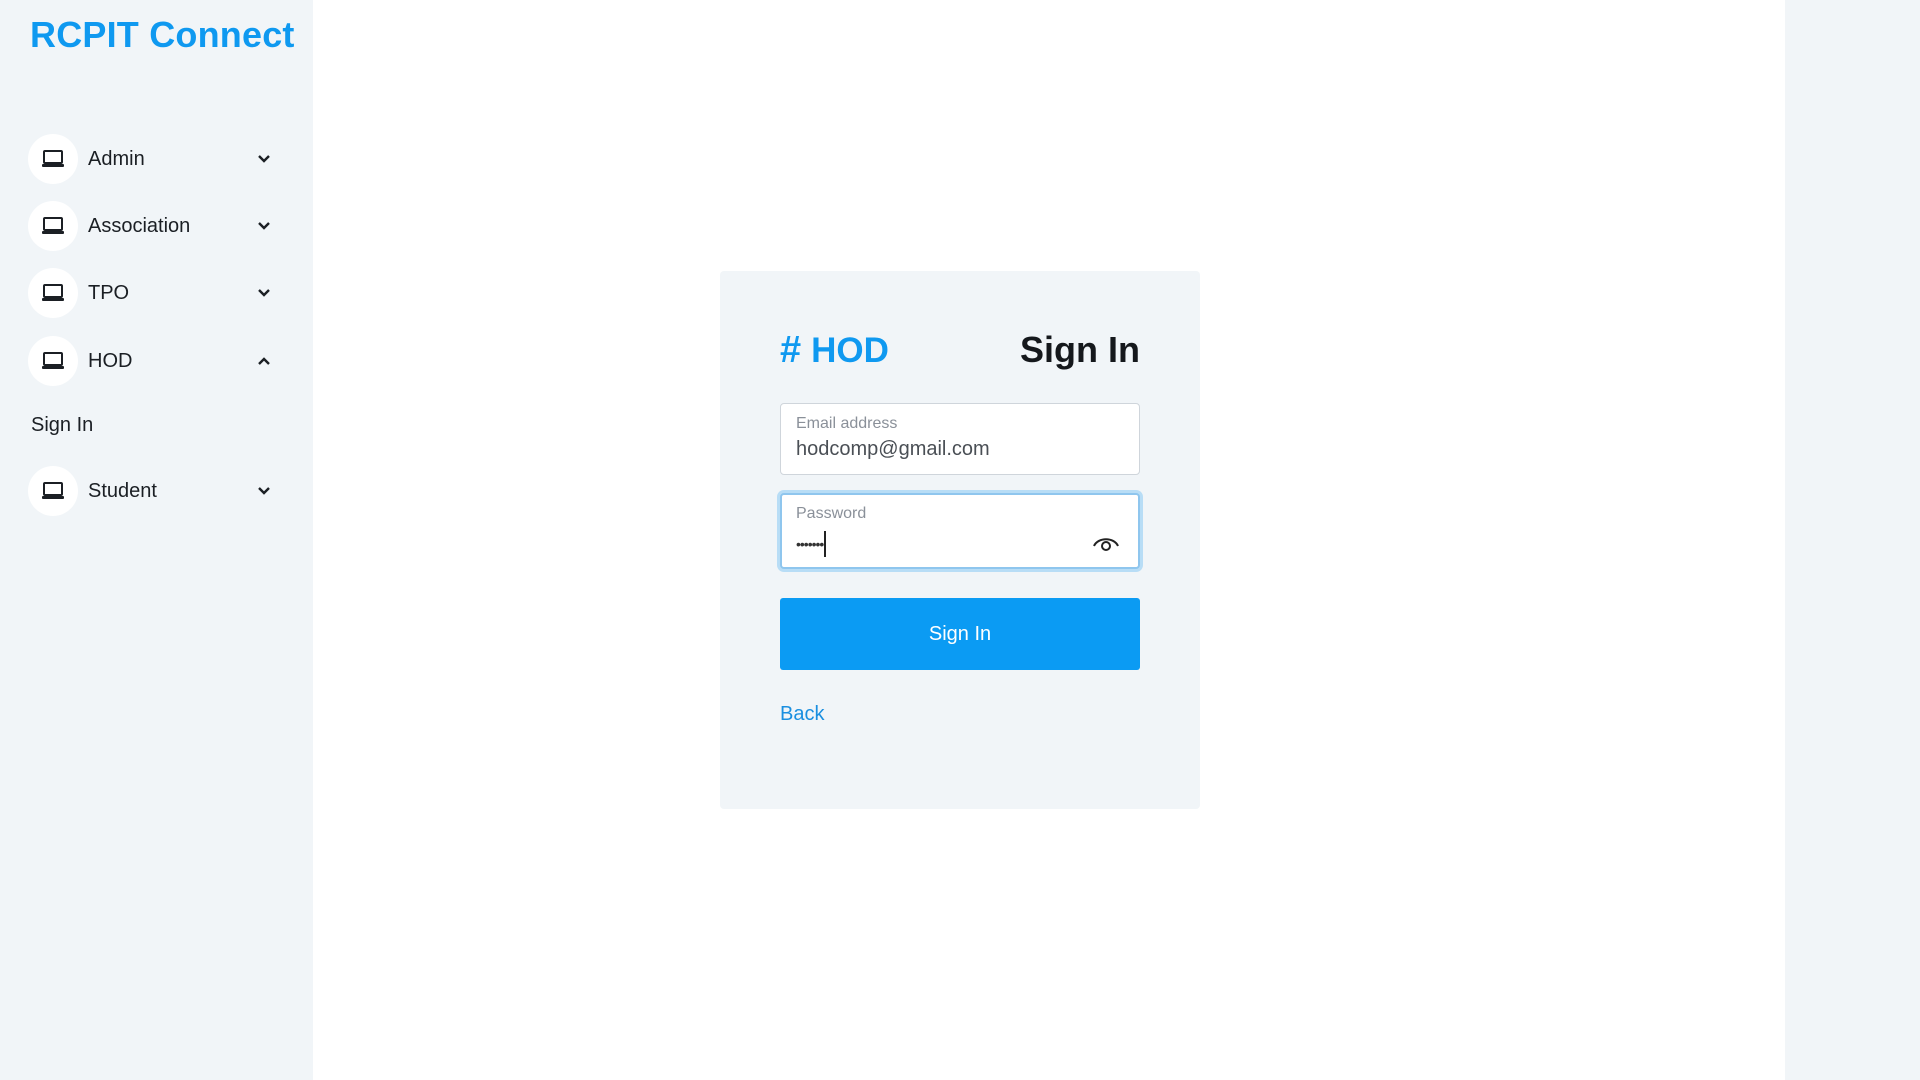 The image size is (1920, 1080). Describe the element at coordinates (153, 361) in the screenshot. I see `sidebar-item-hod: HOD` at that location.